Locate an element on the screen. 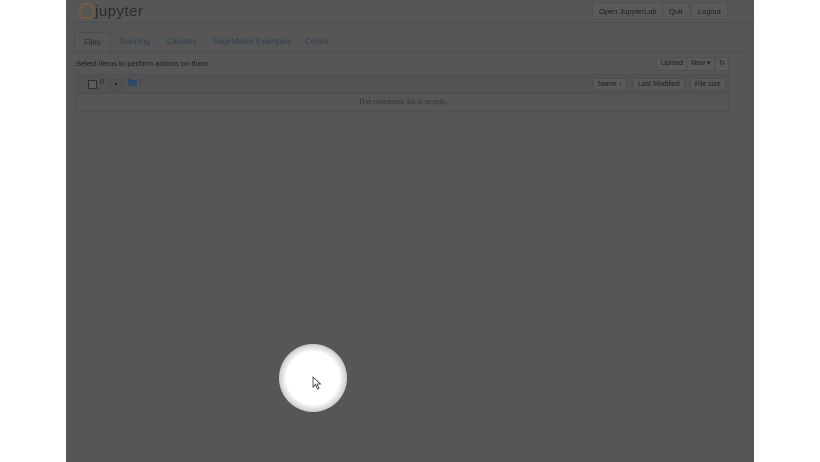  notebook-list-header: 0 ▾ / Name ↓ Last Modified File size is located at coordinates (402, 84).